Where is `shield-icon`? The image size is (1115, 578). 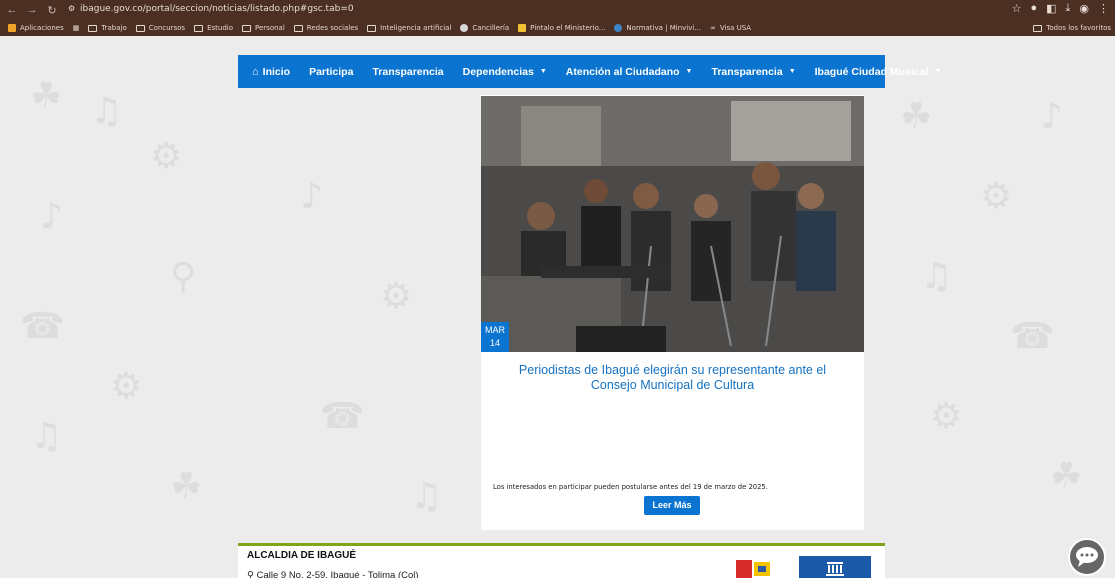 shield-icon is located at coordinates (618, 28).